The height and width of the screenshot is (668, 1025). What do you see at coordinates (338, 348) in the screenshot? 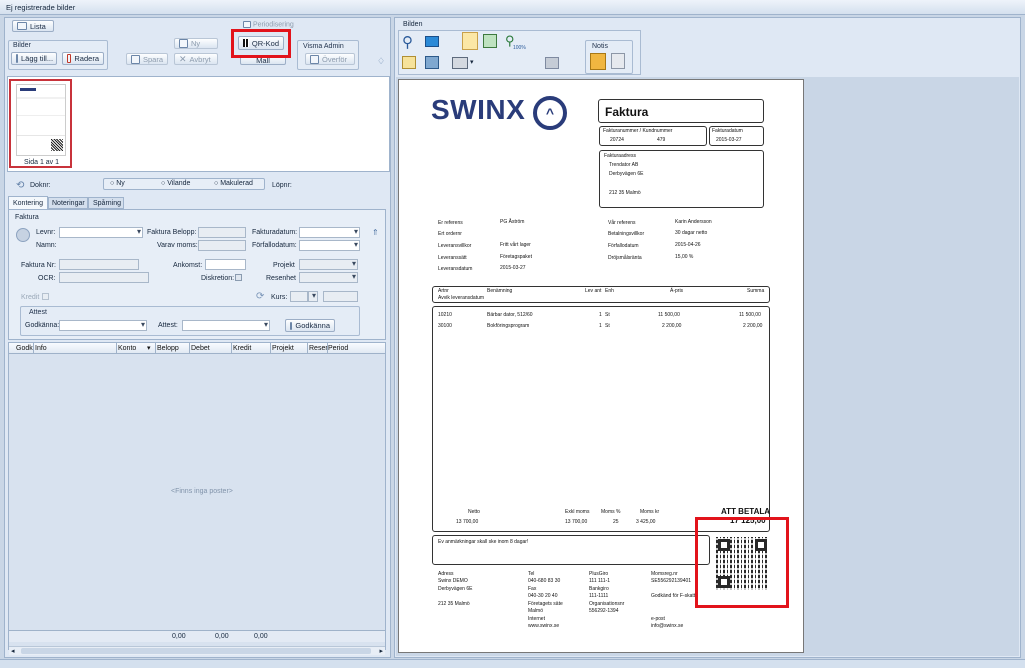
I see `col-period: Period` at bounding box center [338, 348].